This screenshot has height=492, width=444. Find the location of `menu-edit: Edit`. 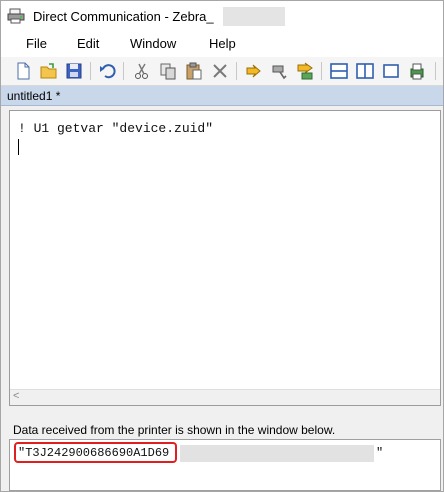

menu-edit: Edit is located at coordinates (88, 43).